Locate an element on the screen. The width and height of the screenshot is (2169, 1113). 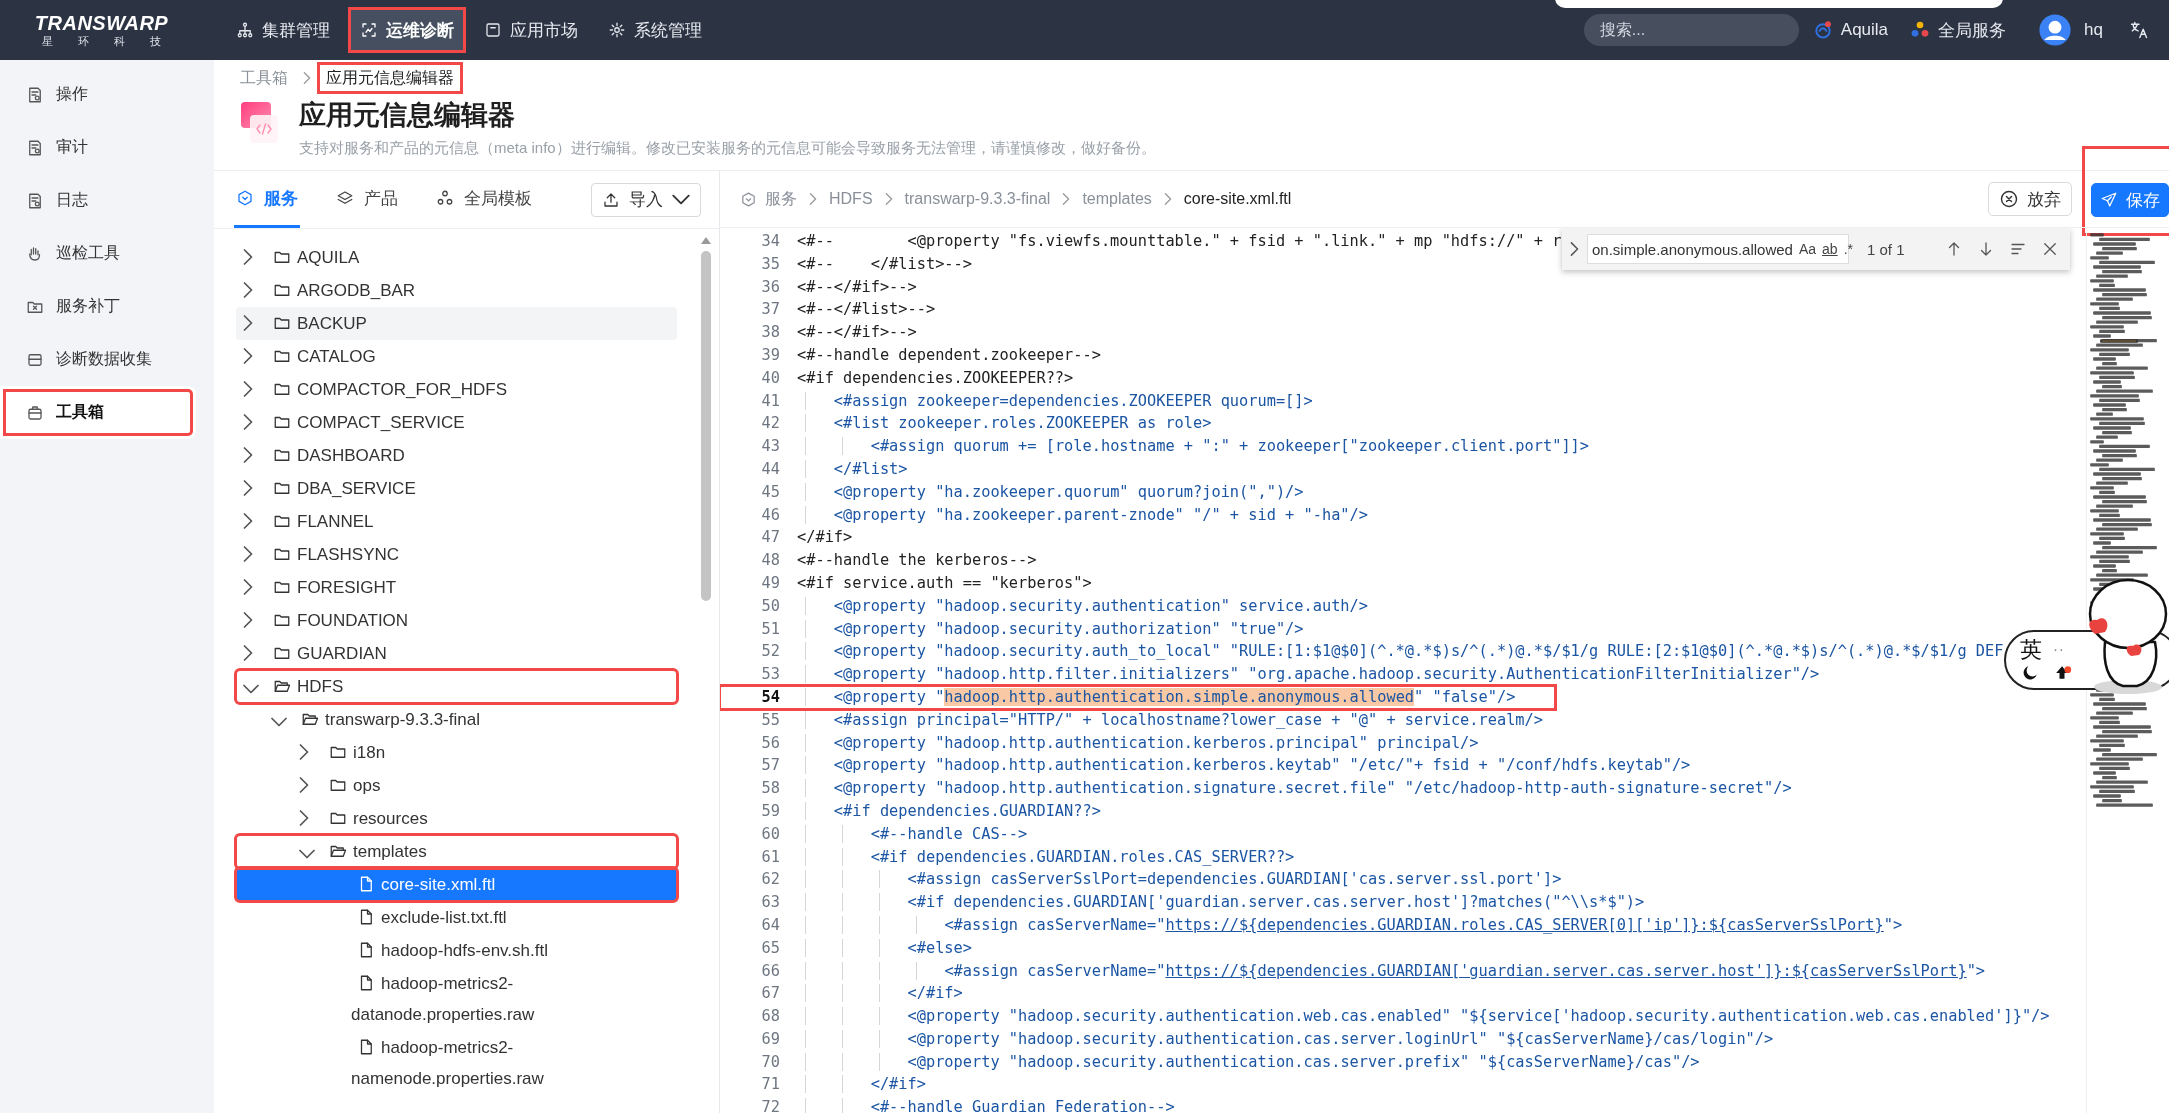
folder-item: GUARDIAN is located at coordinates (456, 653).